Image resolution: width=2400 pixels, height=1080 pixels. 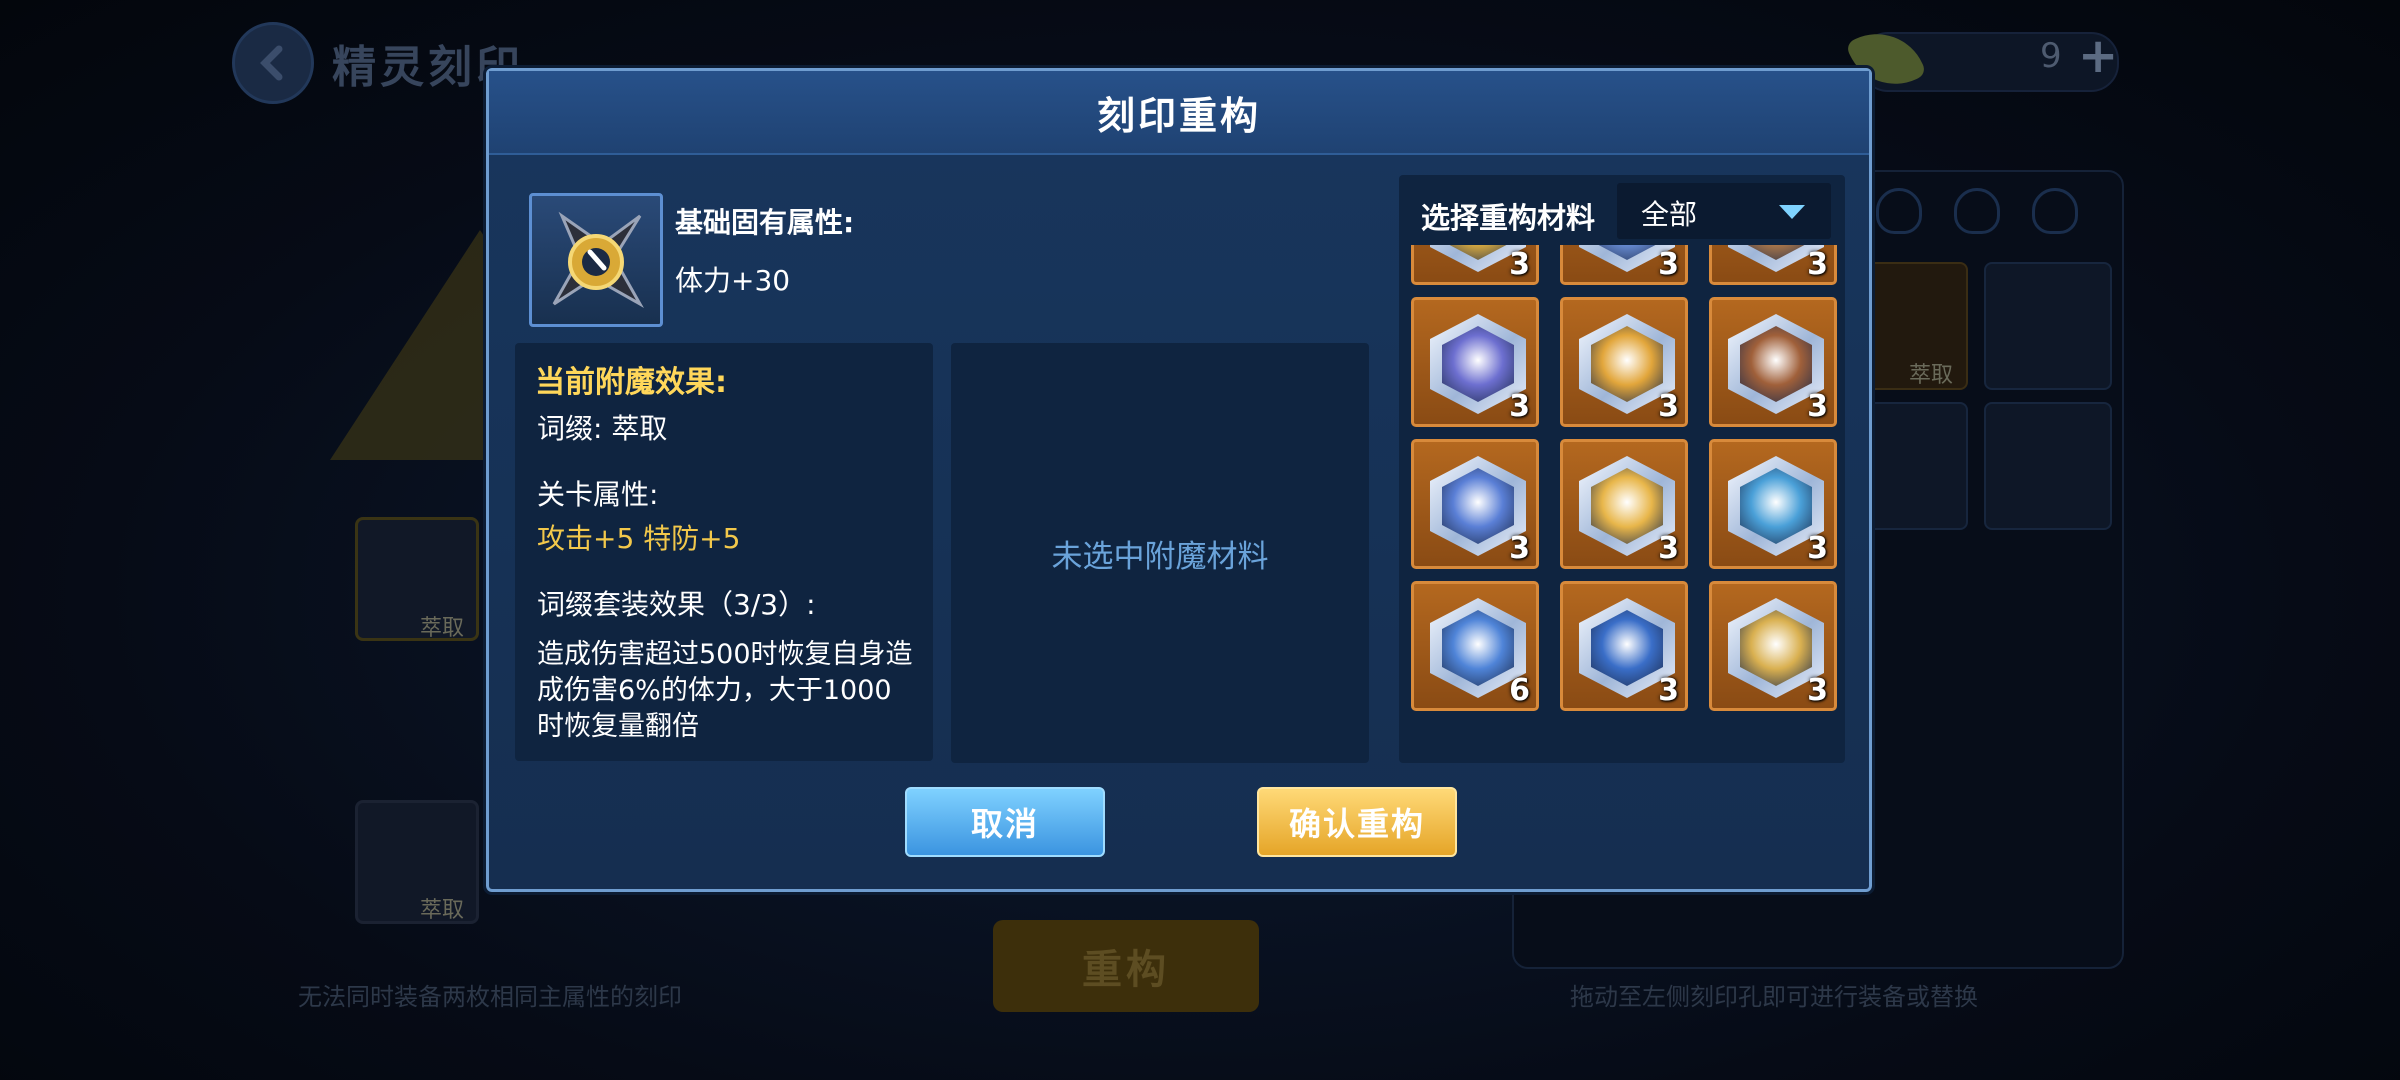 What do you see at coordinates (1931, 375) in the screenshot?
I see `tile-label: 萃取` at bounding box center [1931, 375].